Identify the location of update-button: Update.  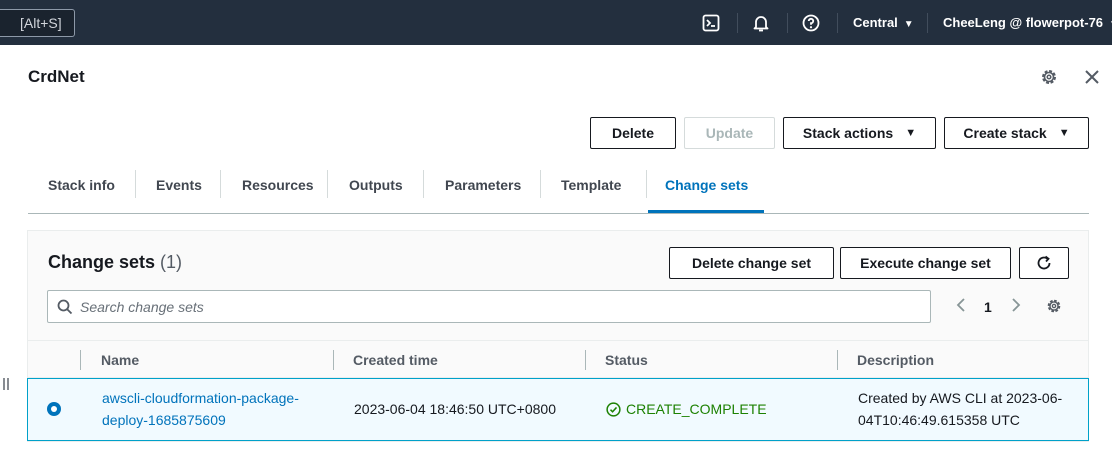
(729, 133).